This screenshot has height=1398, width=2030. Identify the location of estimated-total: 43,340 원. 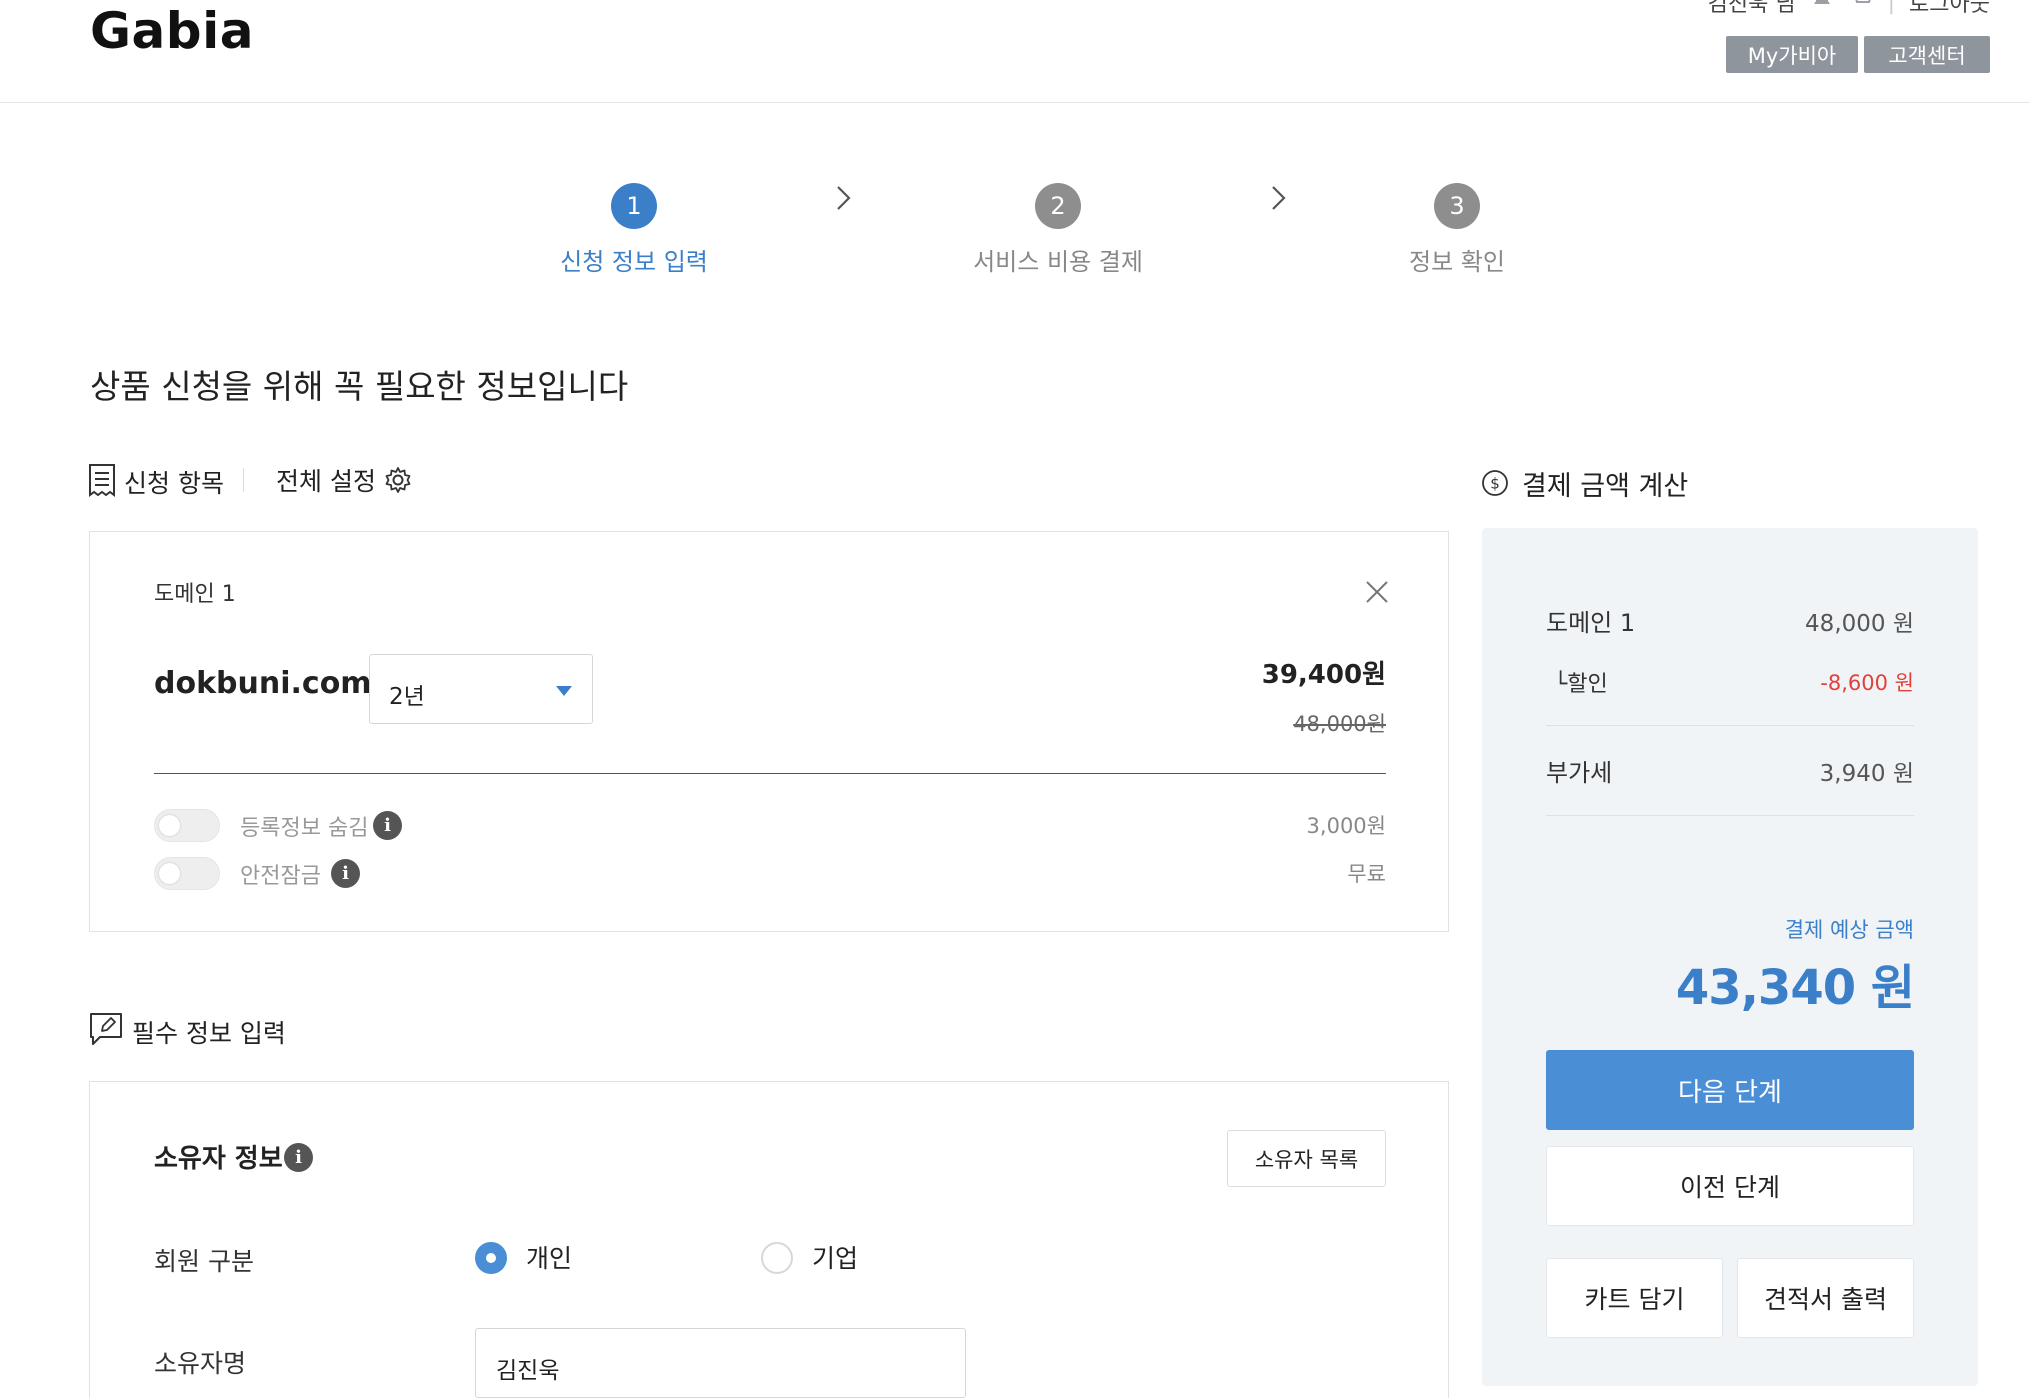
(1795, 988).